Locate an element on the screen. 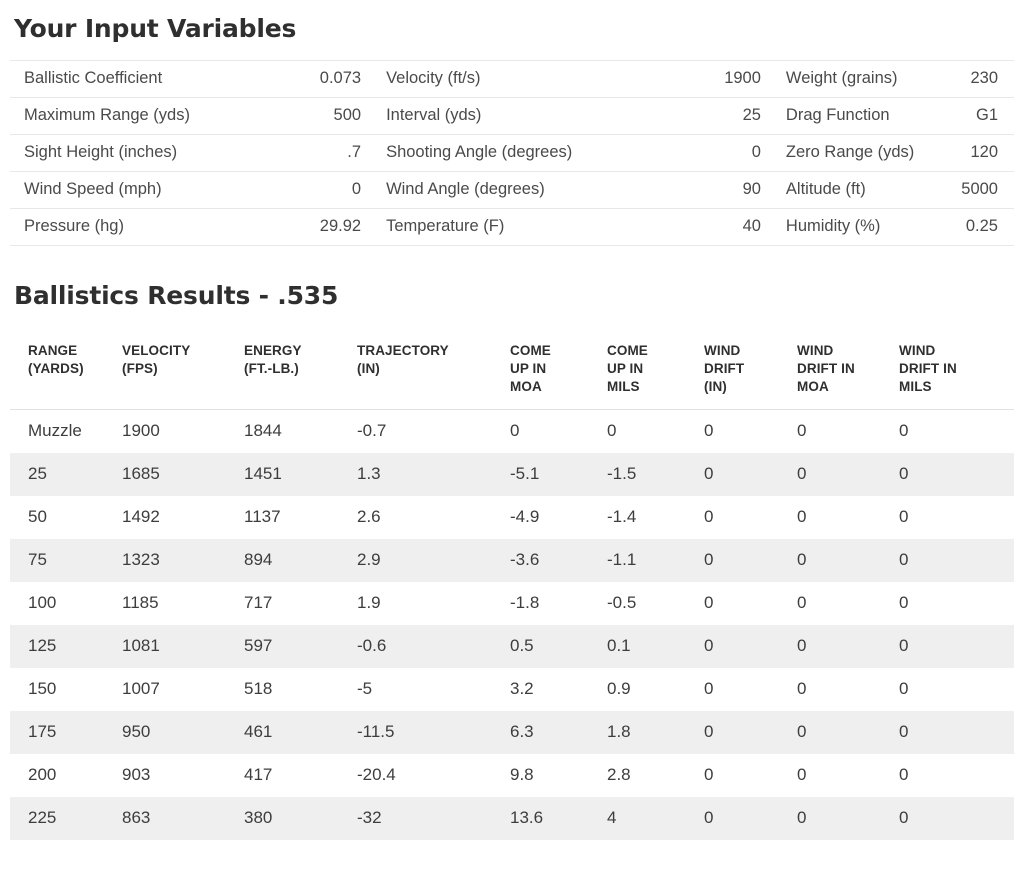 This screenshot has width=1024, height=880. results-cell: -1.1 is located at coordinates (655, 561).